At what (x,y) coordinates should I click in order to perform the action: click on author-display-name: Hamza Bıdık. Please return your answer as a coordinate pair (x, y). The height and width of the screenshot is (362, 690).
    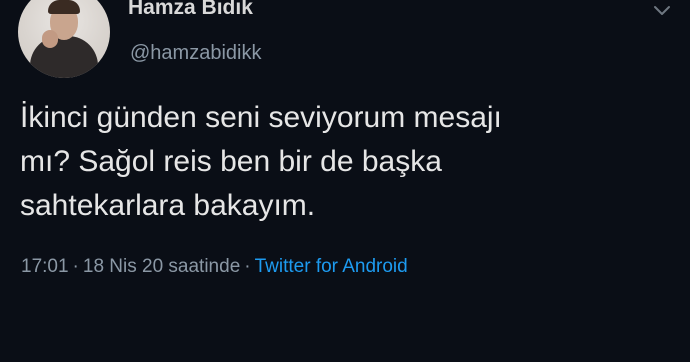
    Looking at the image, I should click on (190, 10).